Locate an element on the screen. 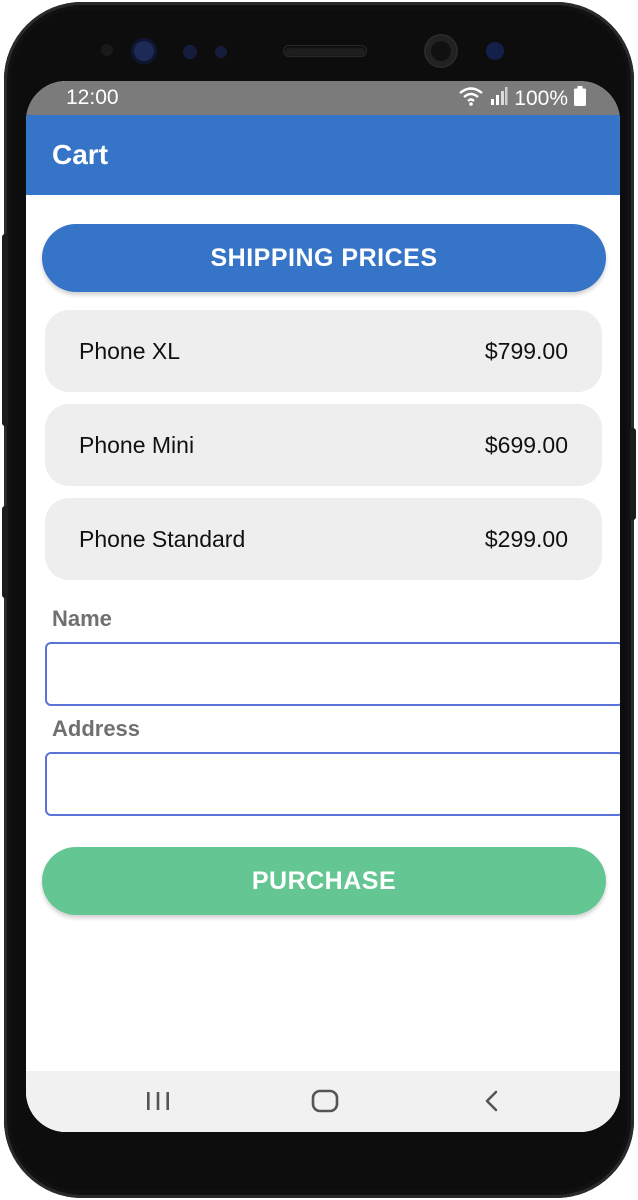 This screenshot has width=638, height=1200. cart-item-price: $299.00 is located at coordinates (526, 539).